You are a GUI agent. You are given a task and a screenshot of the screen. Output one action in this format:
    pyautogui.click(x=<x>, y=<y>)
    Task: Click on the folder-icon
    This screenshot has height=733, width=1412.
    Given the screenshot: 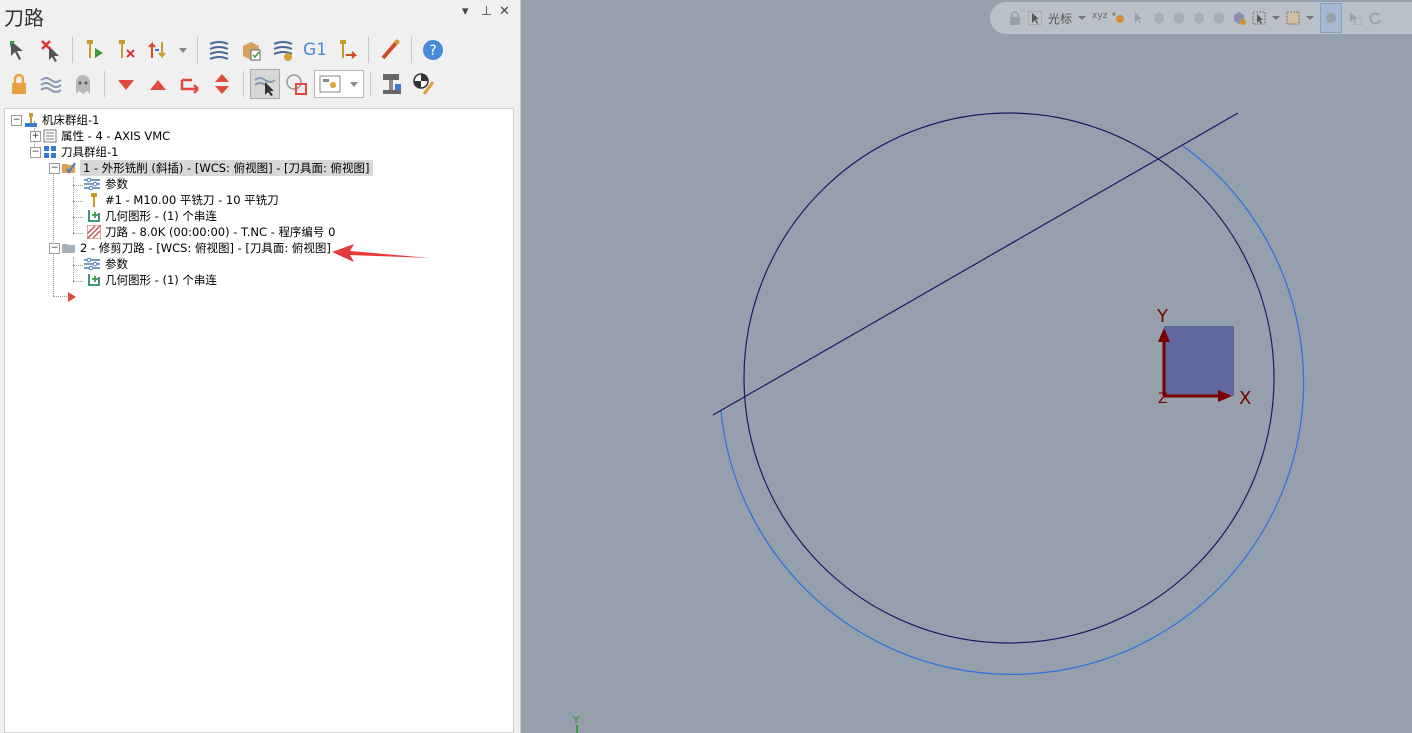 What is the action you would take?
    pyautogui.click(x=68, y=248)
    